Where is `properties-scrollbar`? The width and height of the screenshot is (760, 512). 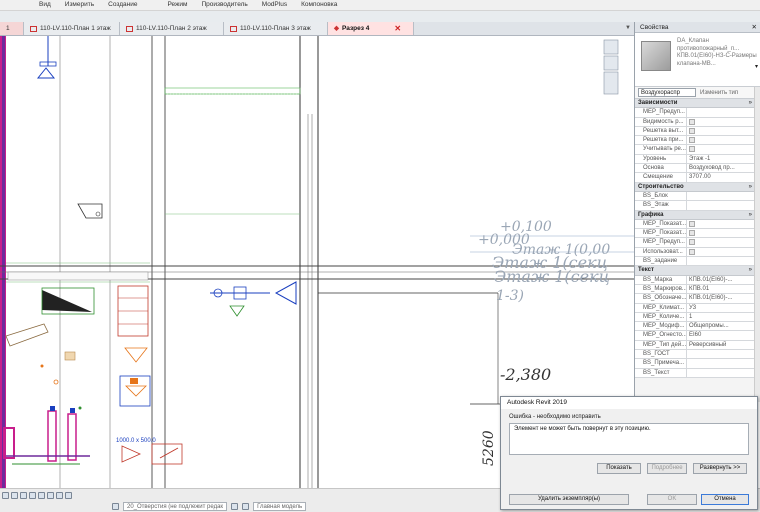
properties-scrollbar is located at coordinates (757, 244).